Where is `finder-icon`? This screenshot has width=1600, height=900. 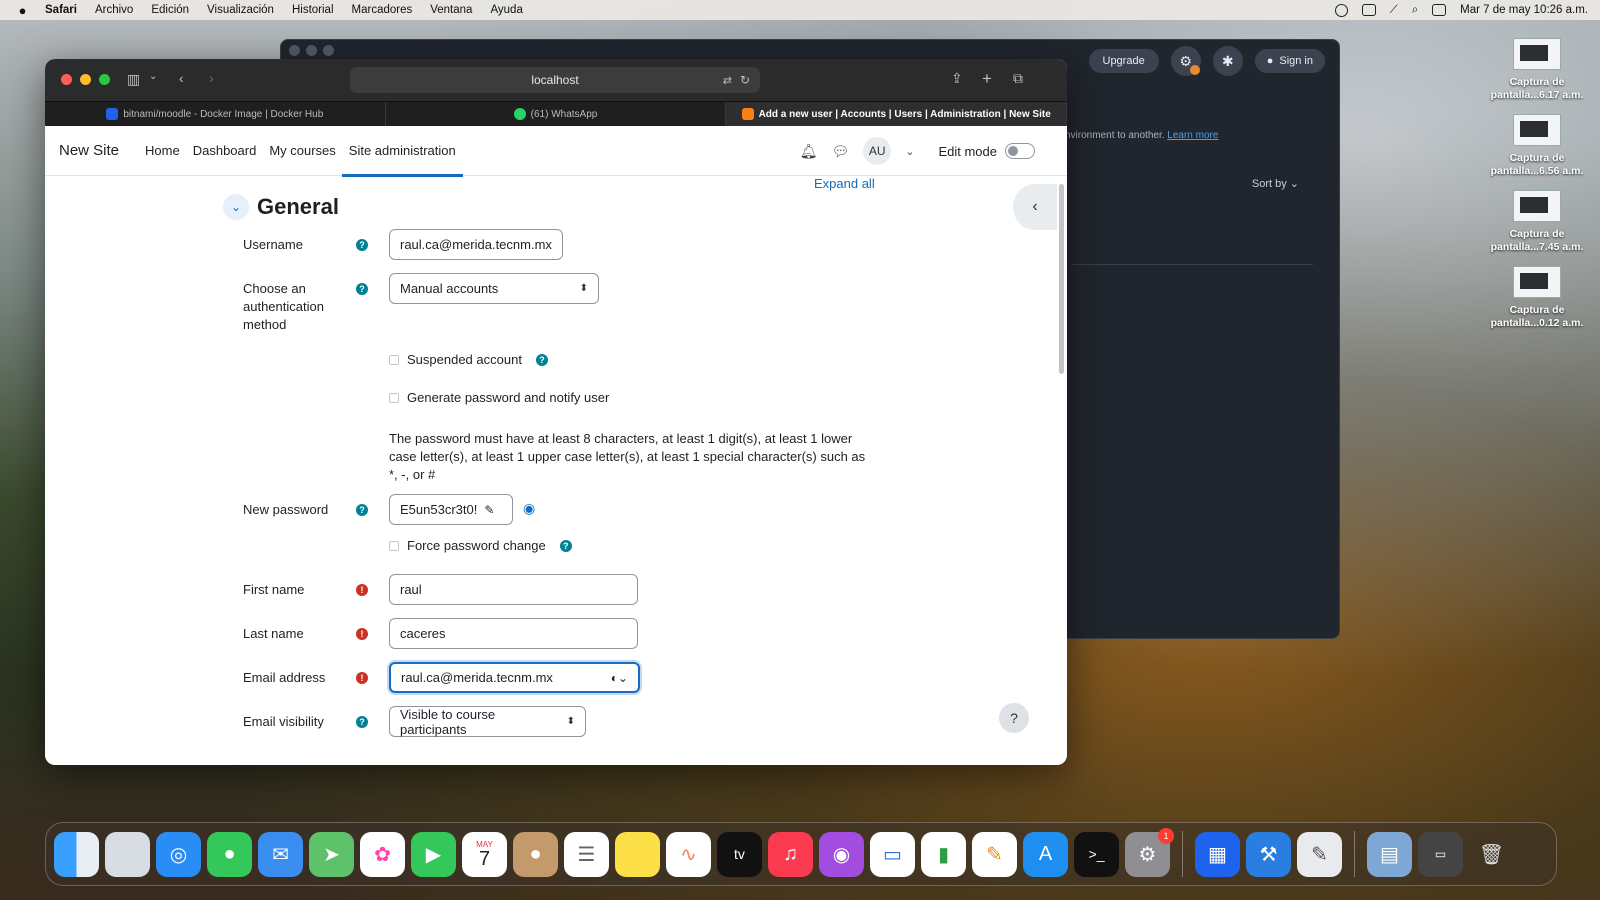
finder-icon is located at coordinates (76, 854).